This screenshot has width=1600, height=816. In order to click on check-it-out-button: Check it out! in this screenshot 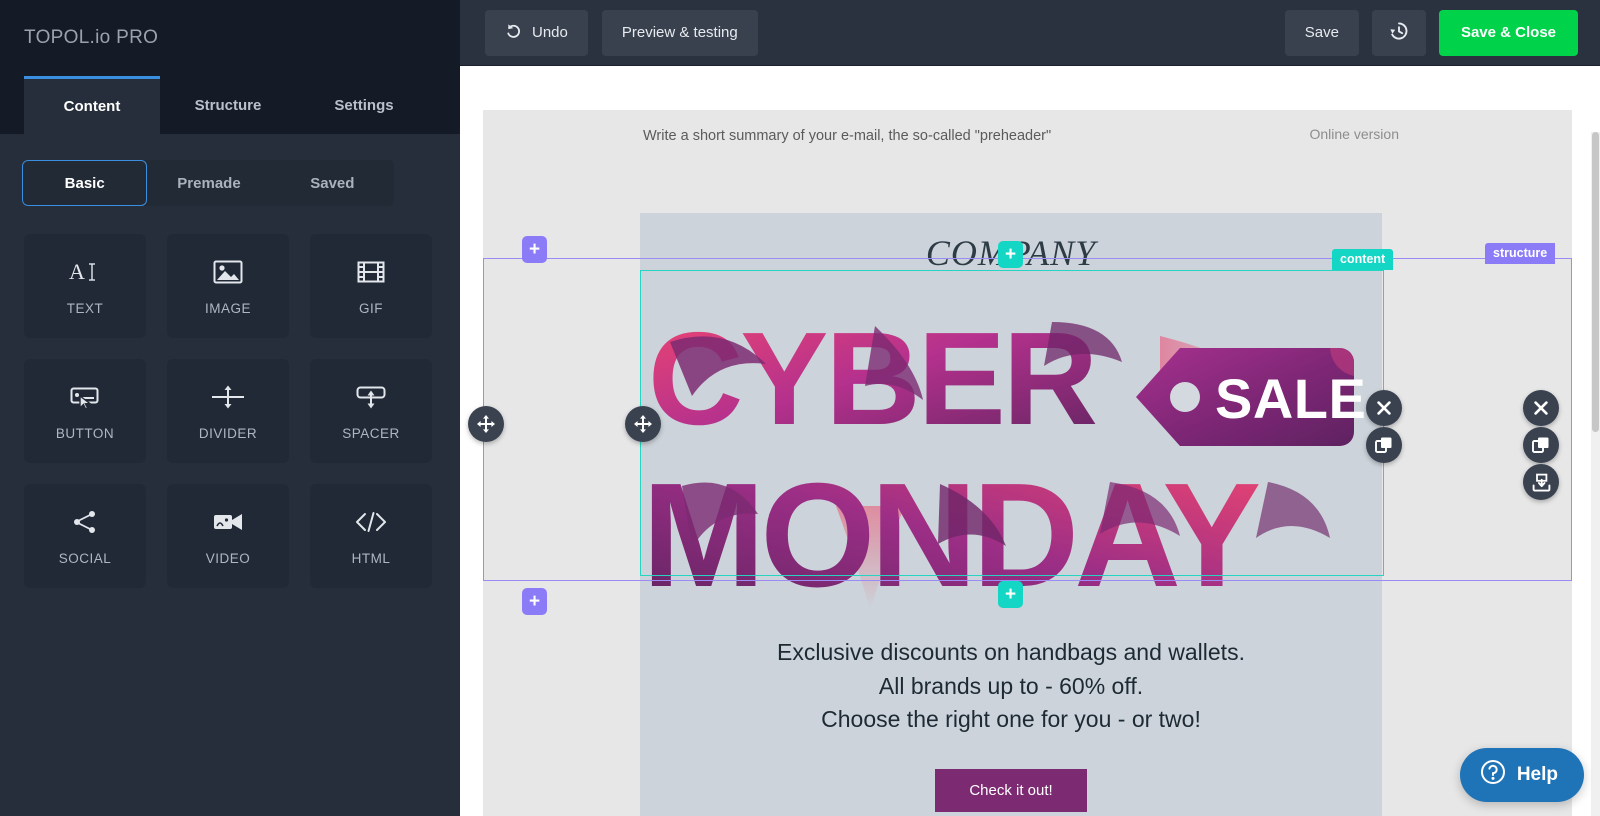, I will do `click(1011, 790)`.